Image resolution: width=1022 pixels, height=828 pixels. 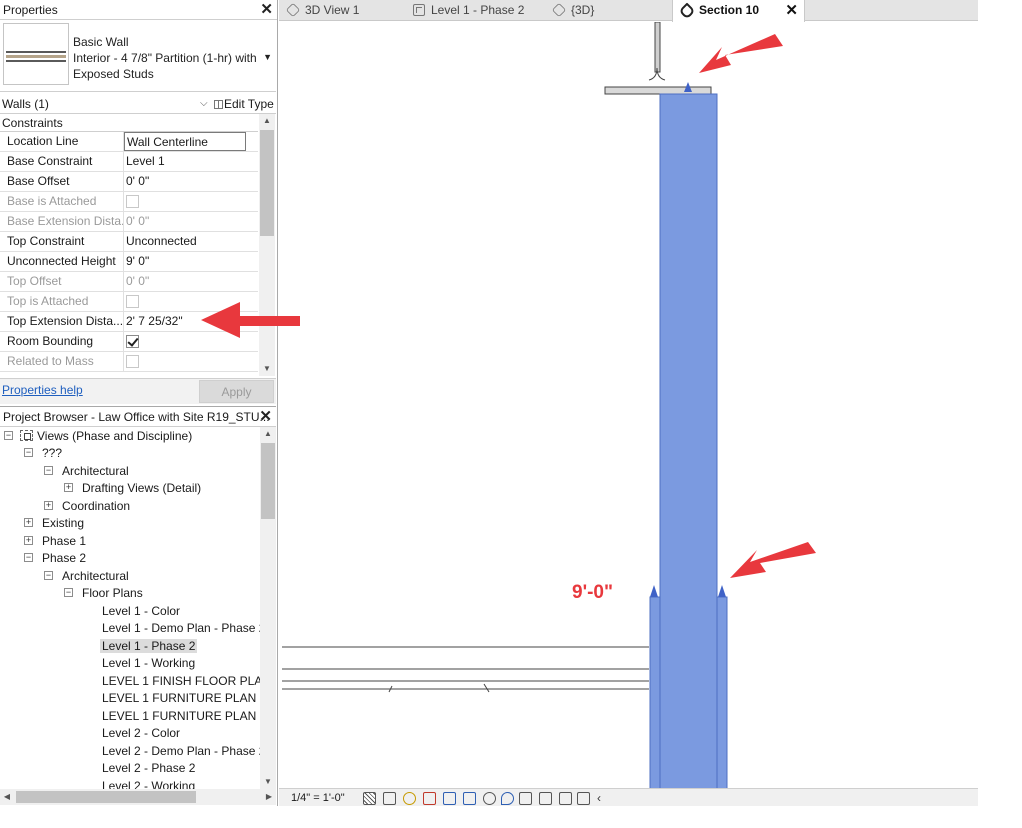 What do you see at coordinates (148, 768) in the screenshot?
I see `view-item: Level 2 - Phase 2` at bounding box center [148, 768].